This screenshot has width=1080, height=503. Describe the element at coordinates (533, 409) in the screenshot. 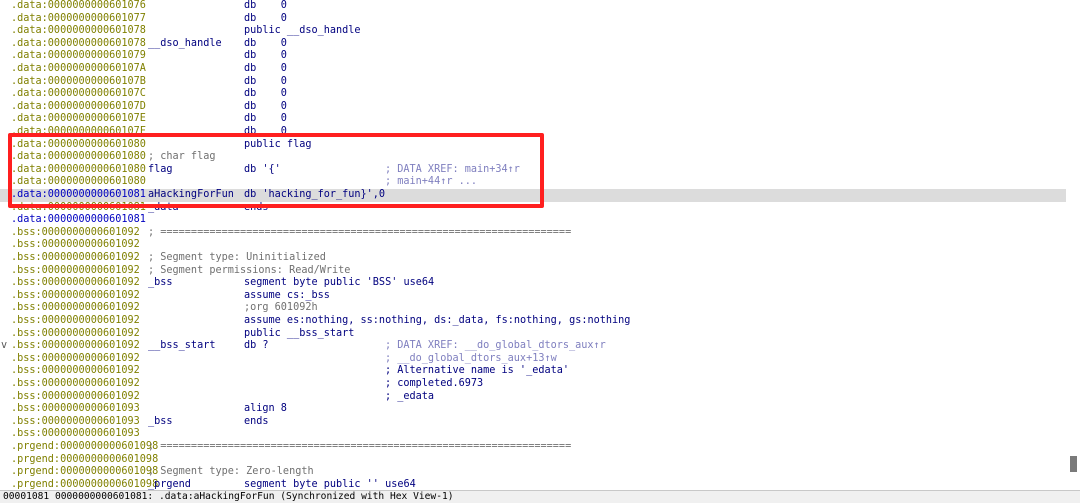

I see `listing-line: .bss:0000000000601093 align 8` at that location.